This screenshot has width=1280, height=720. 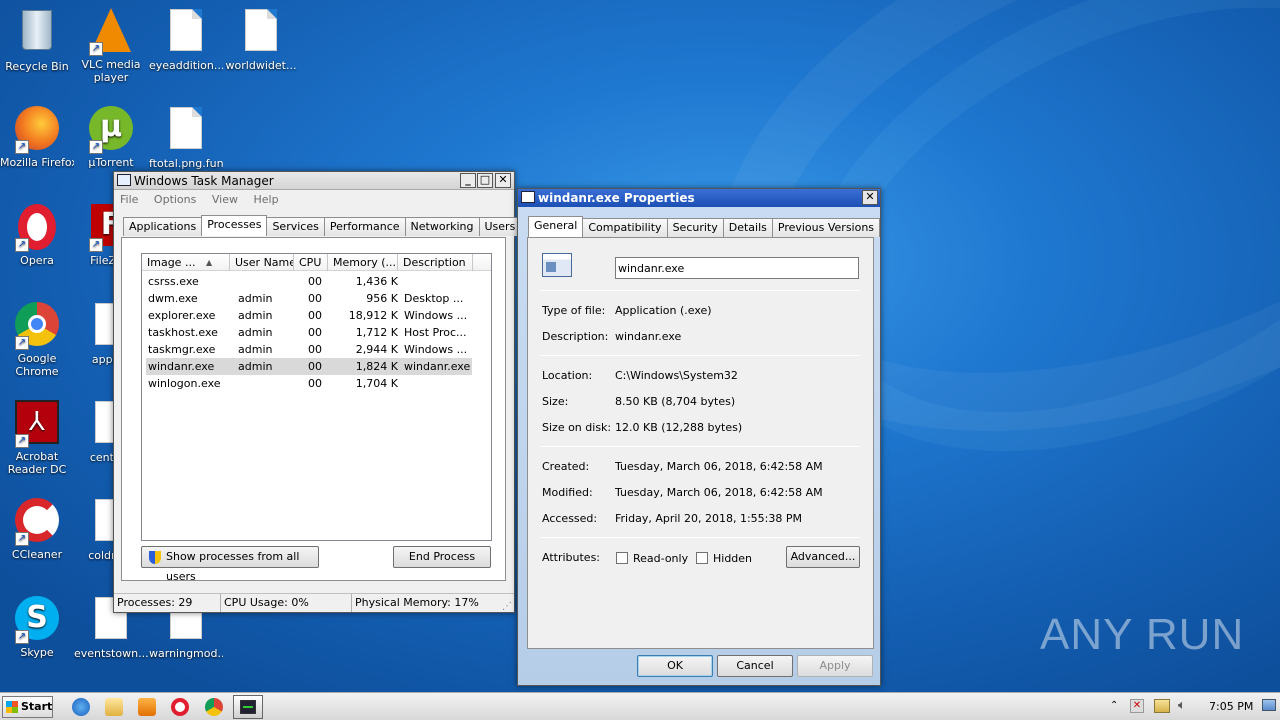 What do you see at coordinates (570, 518) in the screenshot?
I see `accessed-label: Accessed:` at bounding box center [570, 518].